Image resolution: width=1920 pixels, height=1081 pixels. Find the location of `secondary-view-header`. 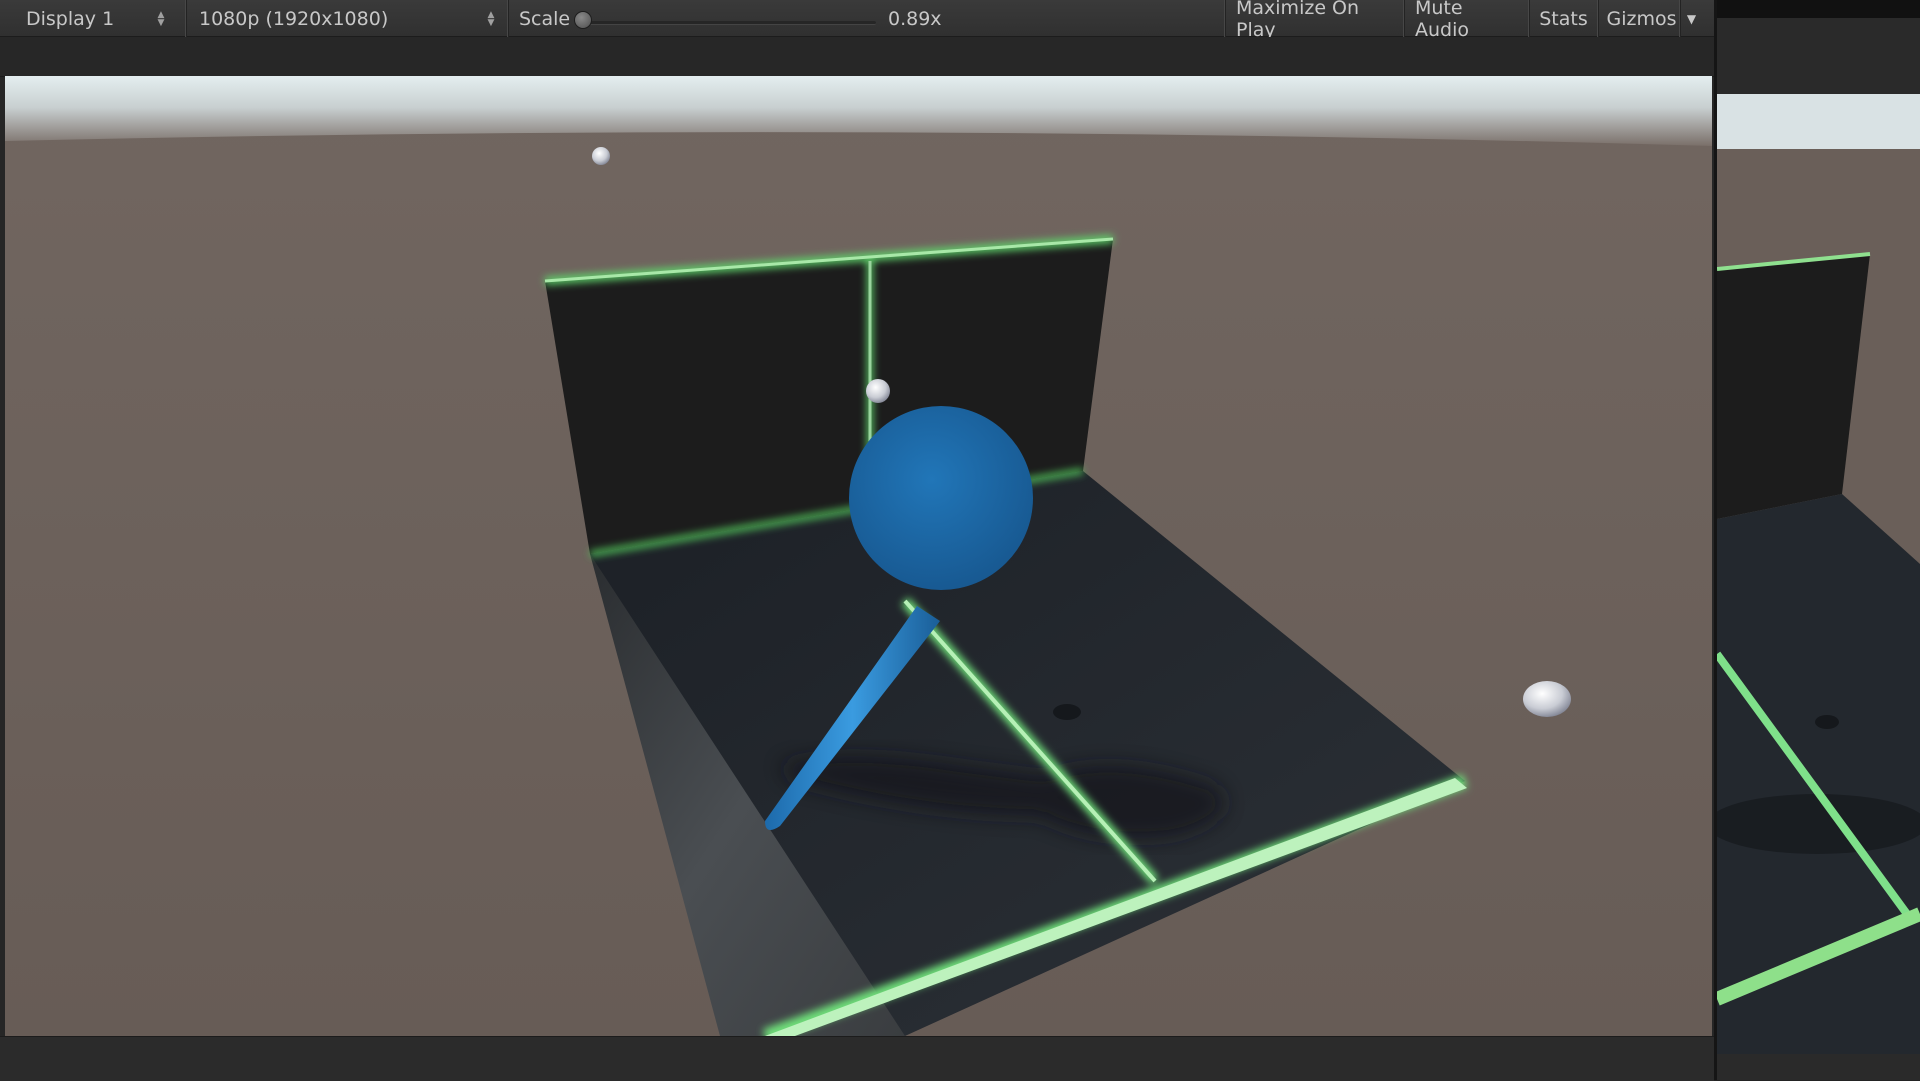

secondary-view-header is located at coordinates (1818, 9).